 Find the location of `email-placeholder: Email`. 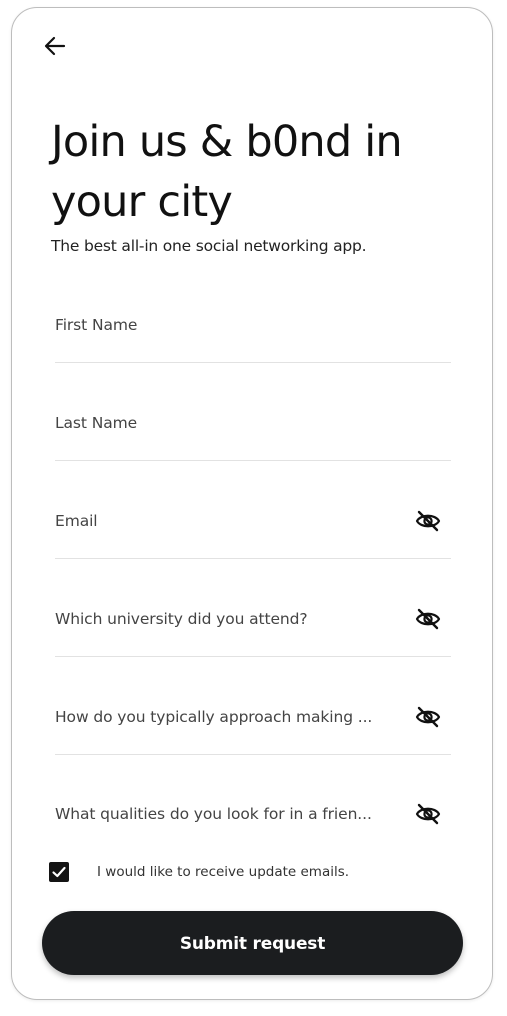

email-placeholder: Email is located at coordinates (76, 521).